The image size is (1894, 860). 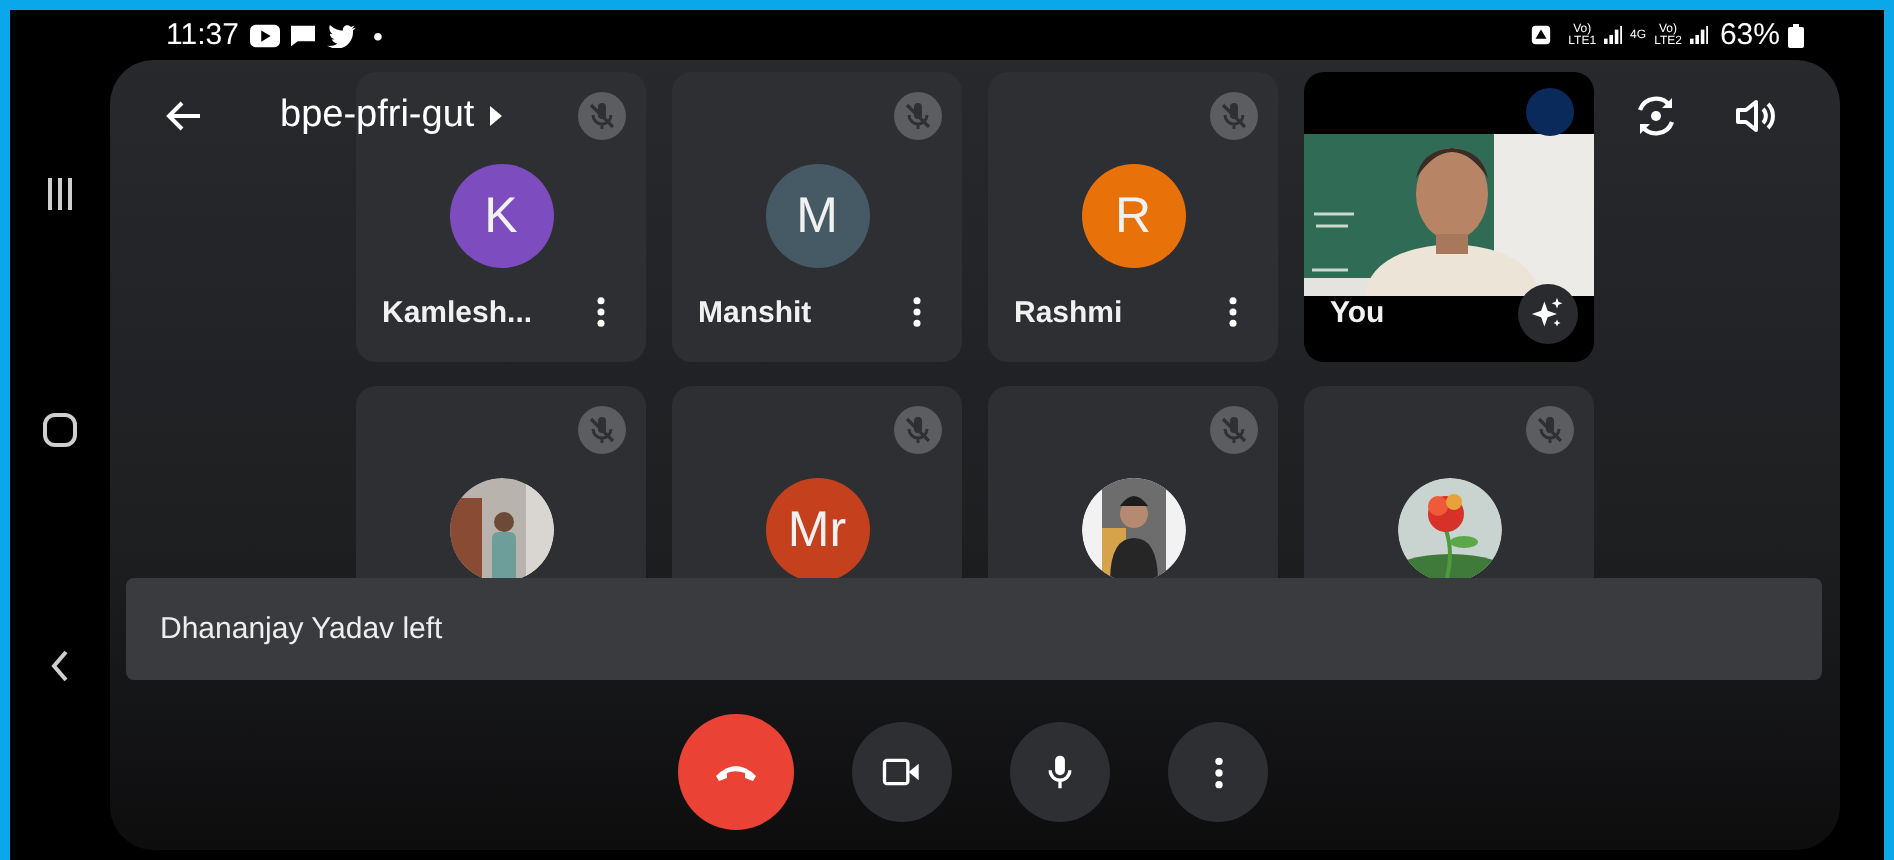 I want to click on phone-icon, so click(x=736, y=772).